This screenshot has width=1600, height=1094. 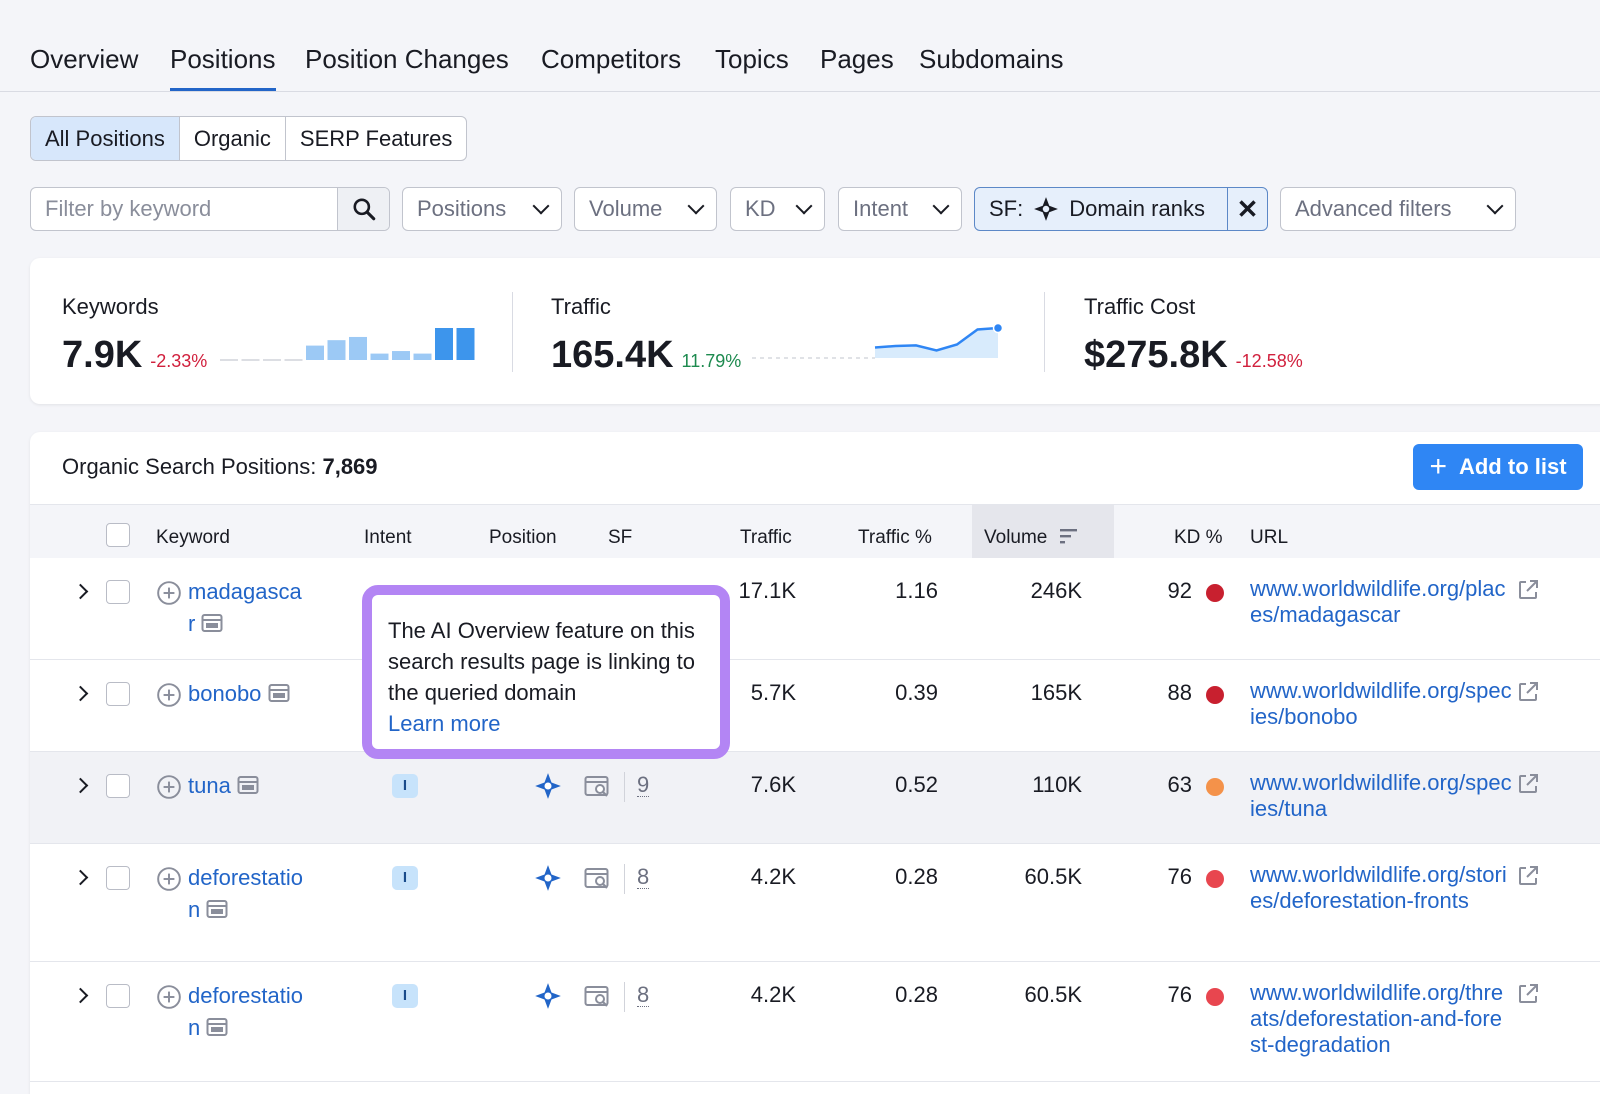 What do you see at coordinates (179, 361) in the screenshot?
I see `keywords-change: -2.33%` at bounding box center [179, 361].